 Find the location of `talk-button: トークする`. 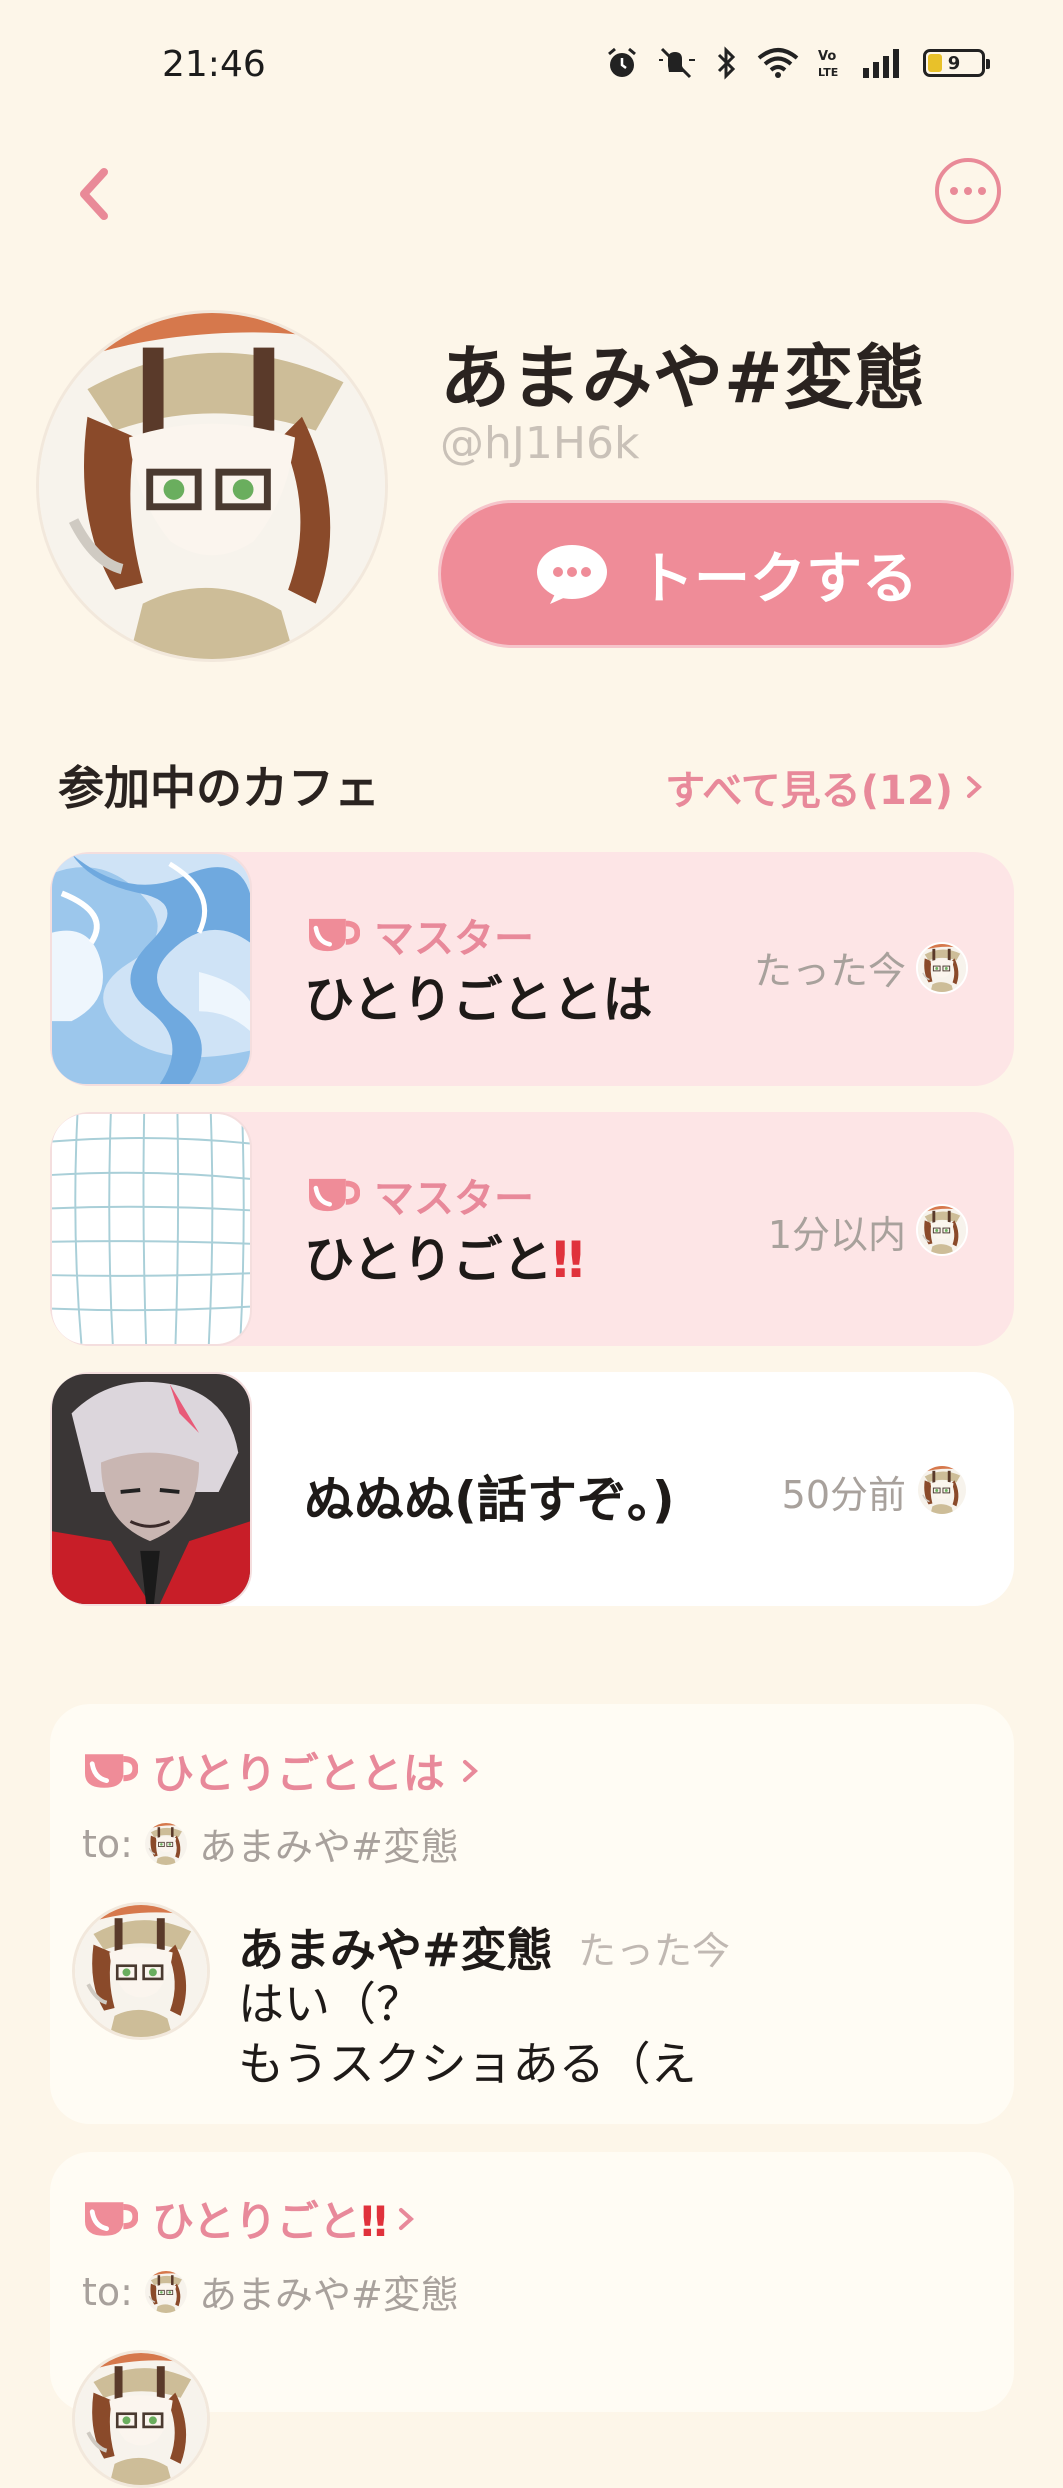

talk-button: トークする is located at coordinates (726, 574).